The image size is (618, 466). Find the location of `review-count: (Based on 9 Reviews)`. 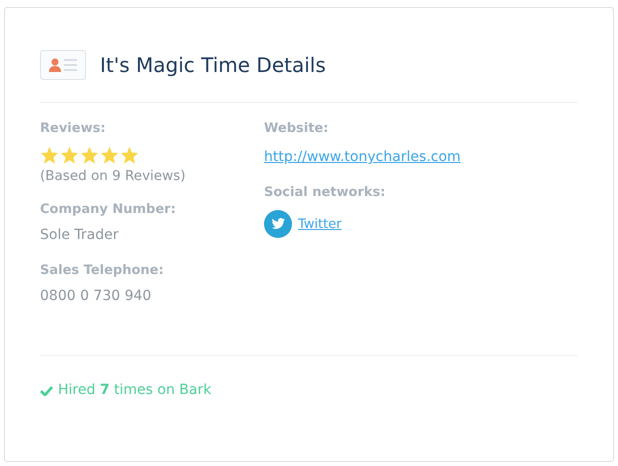

review-count: (Based on 9 Reviews) is located at coordinates (113, 176).